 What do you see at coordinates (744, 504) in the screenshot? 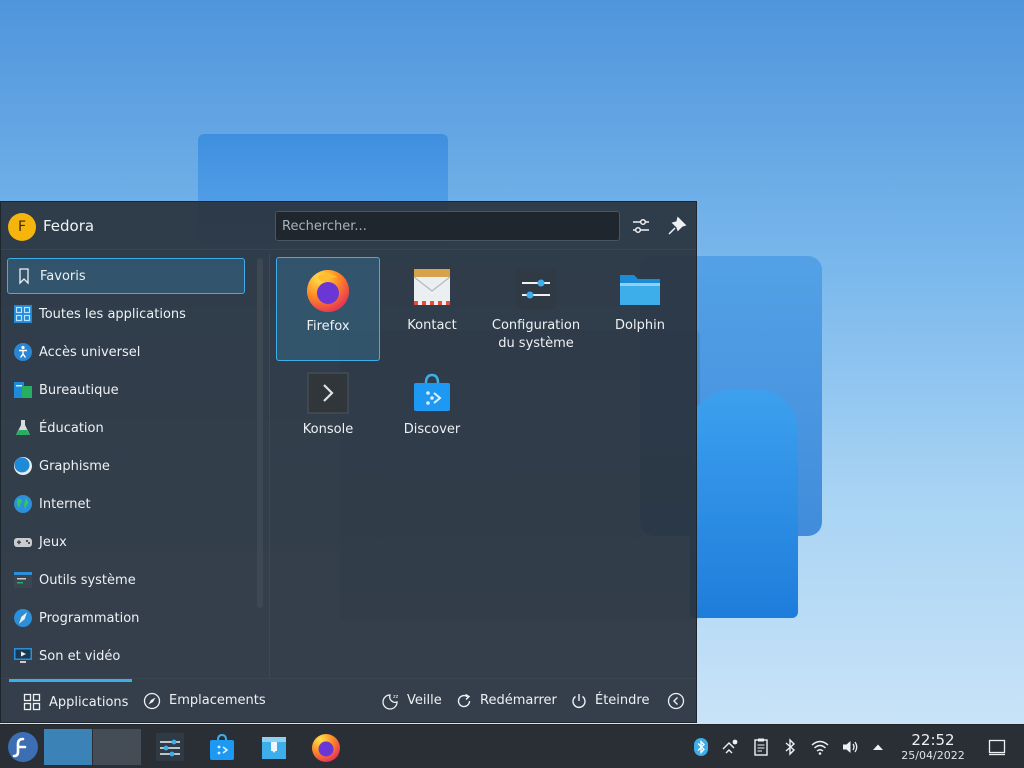
I see `wallpaper-shape` at bounding box center [744, 504].